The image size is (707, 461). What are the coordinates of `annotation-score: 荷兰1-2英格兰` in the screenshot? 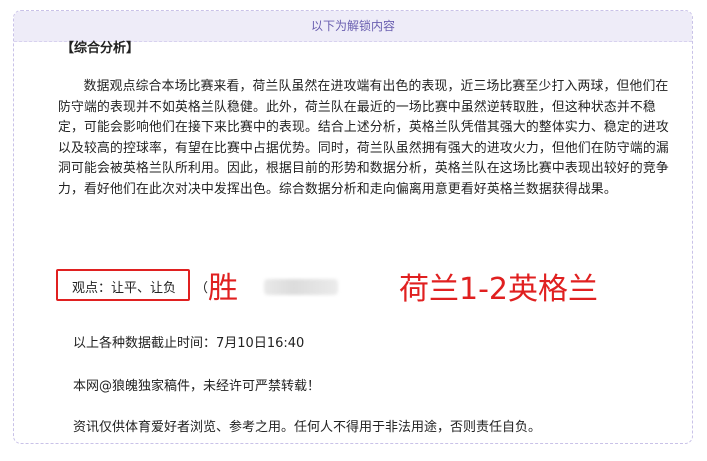 It's located at (498, 289).